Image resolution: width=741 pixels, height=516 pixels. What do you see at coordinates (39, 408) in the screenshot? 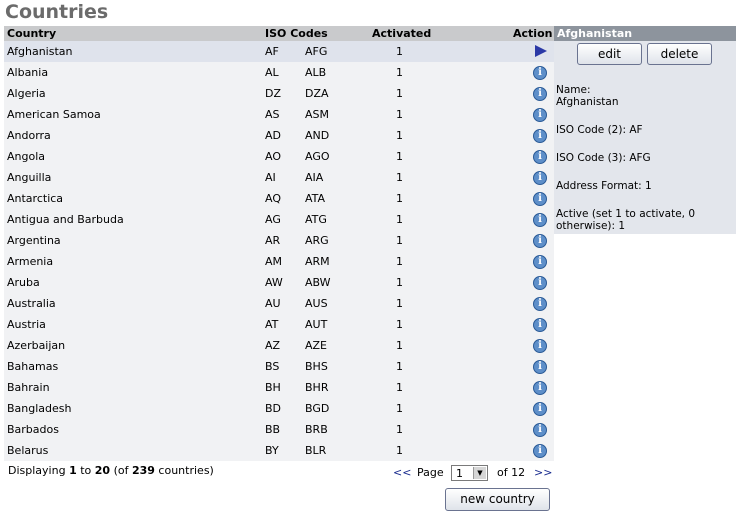
I see `country-name: Bangladesh` at bounding box center [39, 408].